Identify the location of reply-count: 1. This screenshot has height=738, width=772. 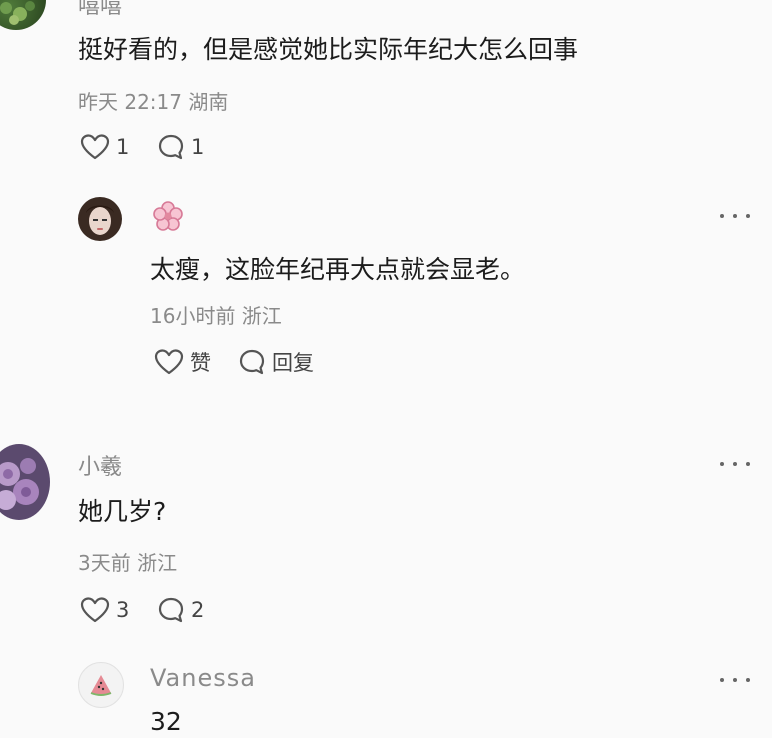
(198, 147).